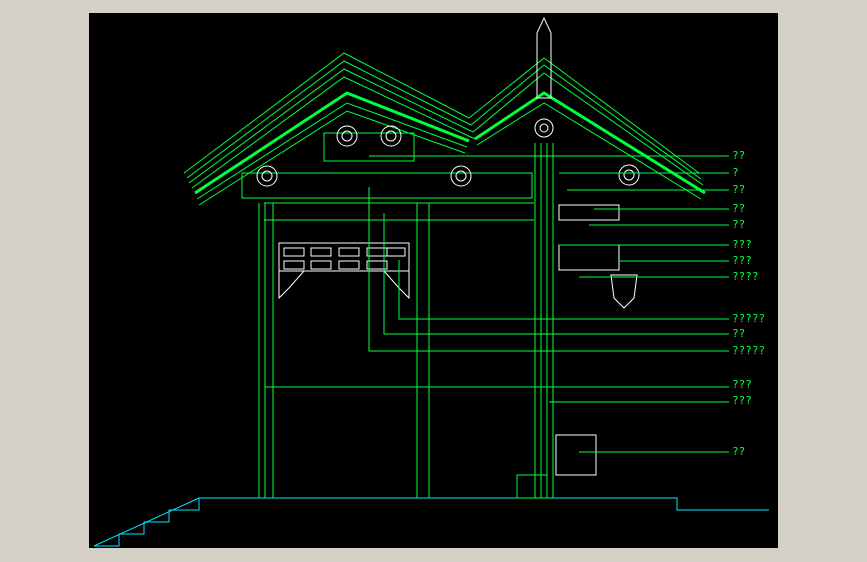  What do you see at coordinates (739, 224) in the screenshot?
I see `callout-label-5: ??` at bounding box center [739, 224].